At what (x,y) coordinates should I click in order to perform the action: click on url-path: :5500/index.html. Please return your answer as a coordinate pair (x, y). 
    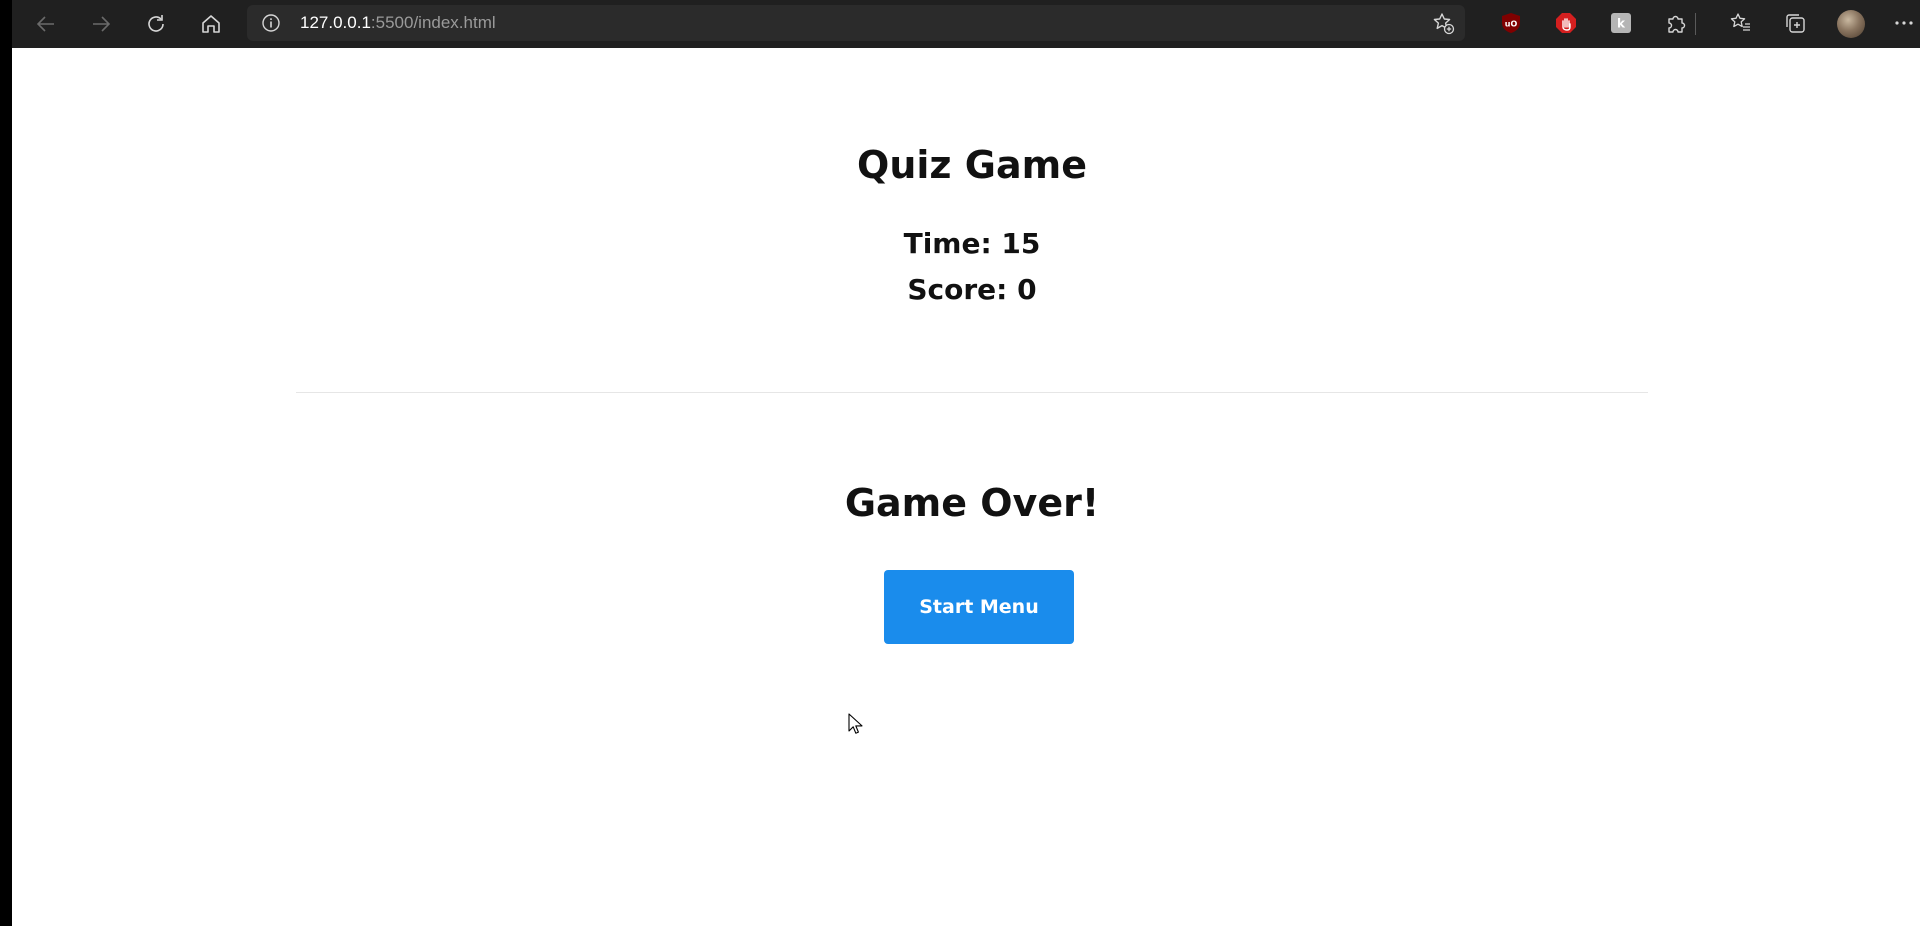
    Looking at the image, I should click on (433, 22).